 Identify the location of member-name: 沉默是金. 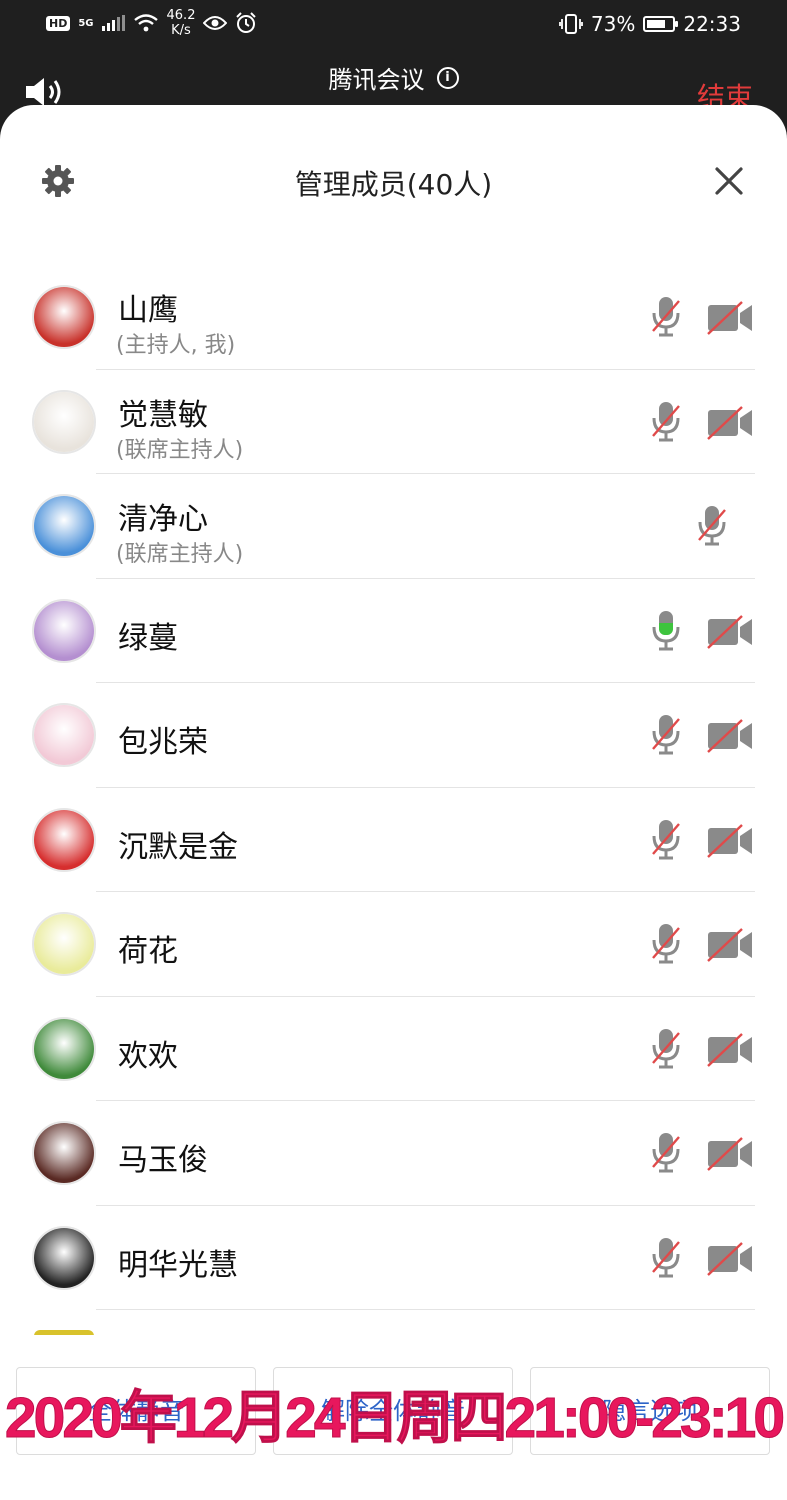
(178, 847).